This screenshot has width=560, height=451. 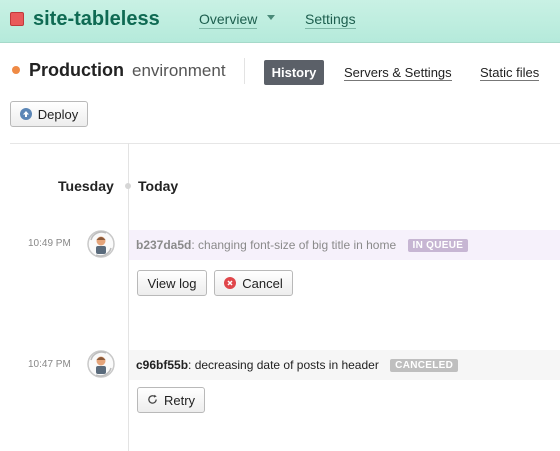 What do you see at coordinates (76, 70) in the screenshot?
I see `environment-name: Production` at bounding box center [76, 70].